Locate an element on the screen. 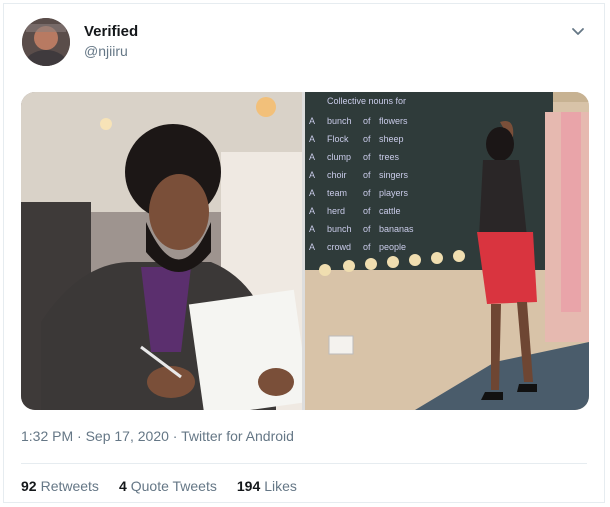  chalkboard-title: Collective nouns for is located at coordinates (366, 101).